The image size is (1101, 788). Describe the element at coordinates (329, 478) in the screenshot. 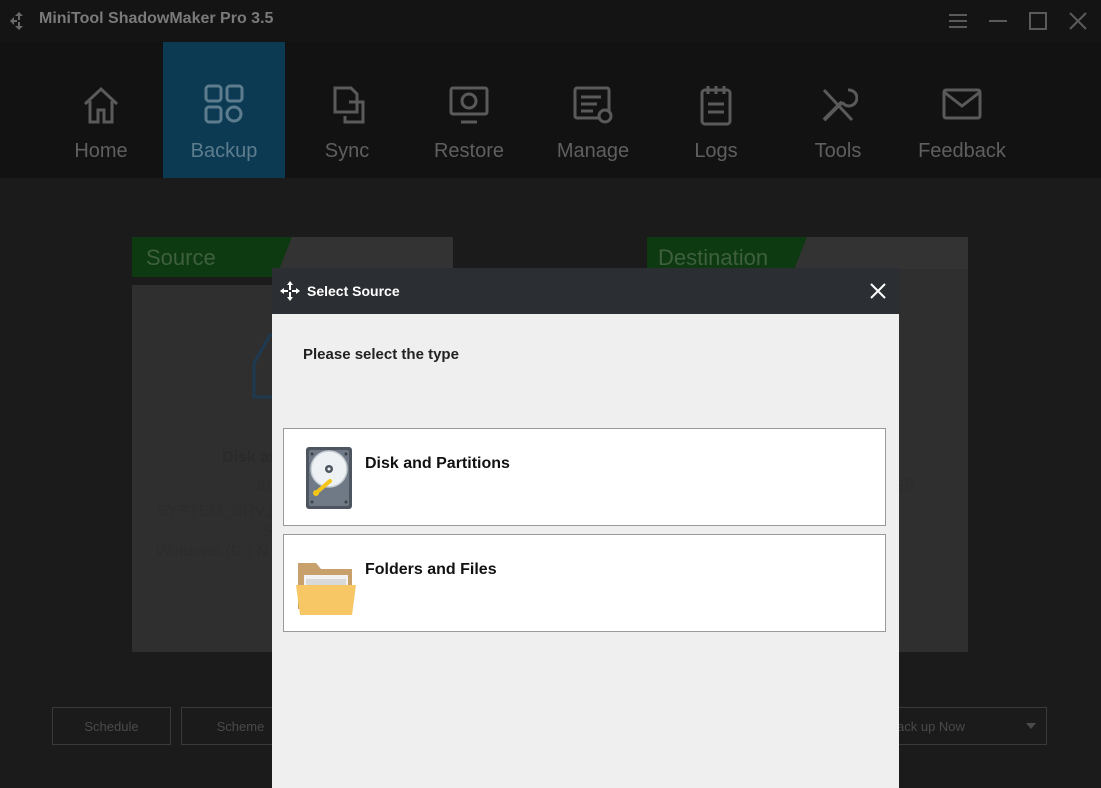

I see `hard-disk-icon` at that location.